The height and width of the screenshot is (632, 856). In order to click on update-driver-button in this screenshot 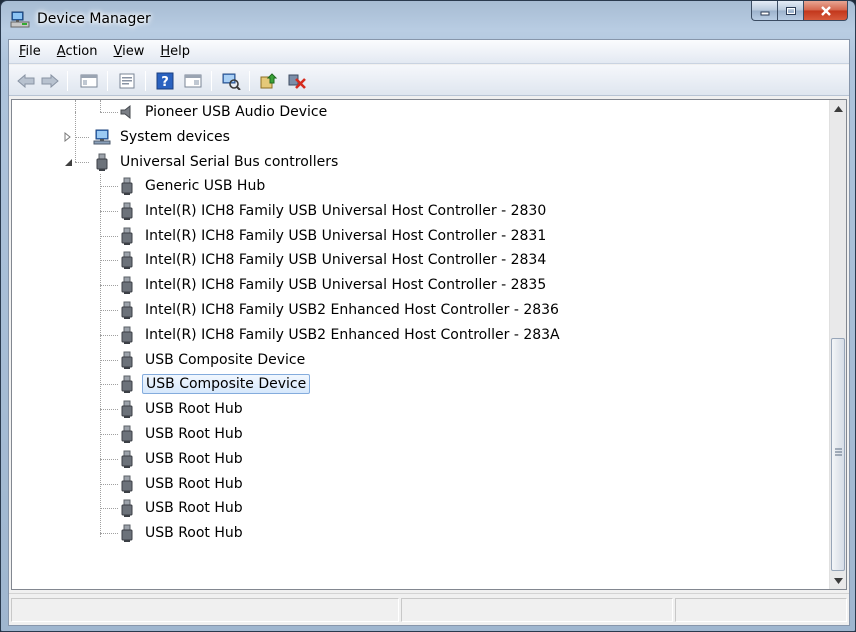, I will do `click(269, 81)`.